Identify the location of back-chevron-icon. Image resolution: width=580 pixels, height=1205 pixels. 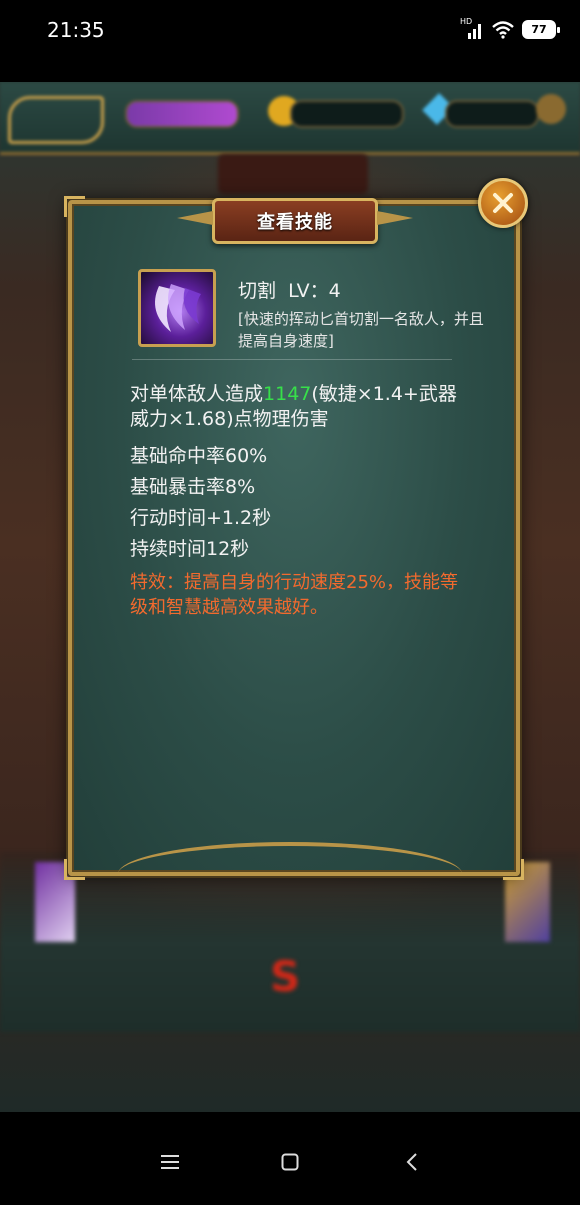
(411, 1162).